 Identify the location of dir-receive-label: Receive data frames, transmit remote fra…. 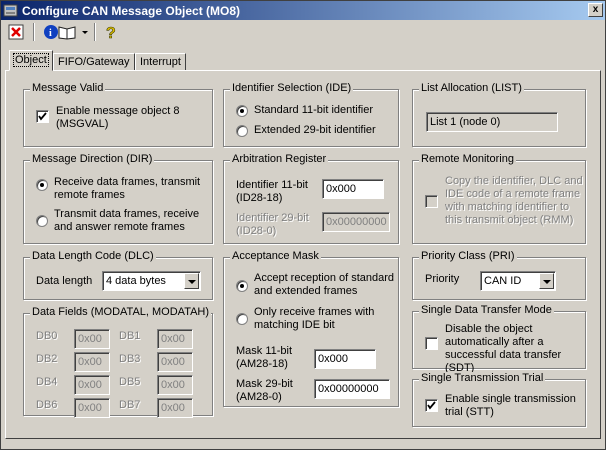
(127, 188).